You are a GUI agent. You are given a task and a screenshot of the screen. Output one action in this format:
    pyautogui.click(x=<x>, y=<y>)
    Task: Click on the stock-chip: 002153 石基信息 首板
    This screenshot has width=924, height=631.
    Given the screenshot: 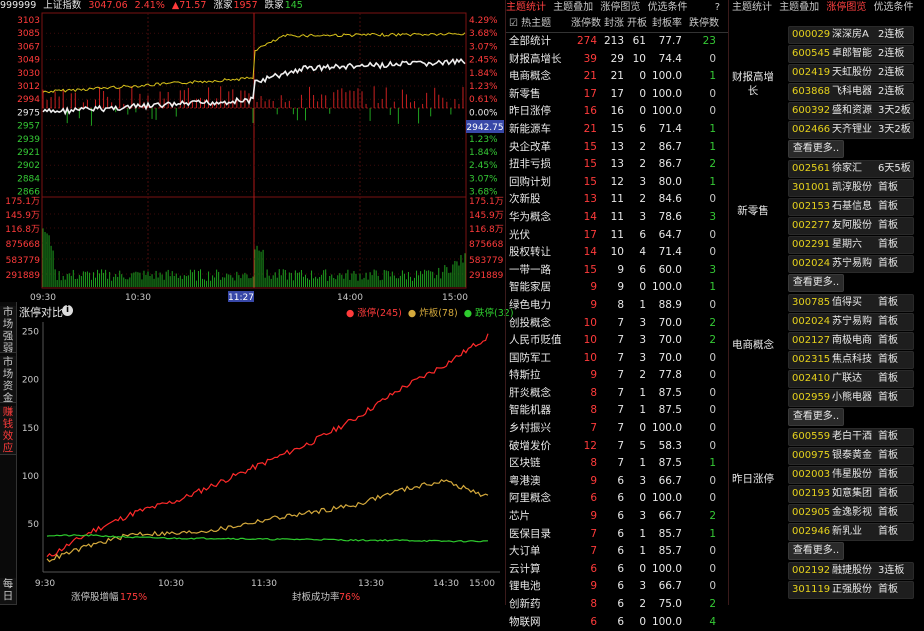 What is the action you would take?
    pyautogui.click(x=851, y=207)
    